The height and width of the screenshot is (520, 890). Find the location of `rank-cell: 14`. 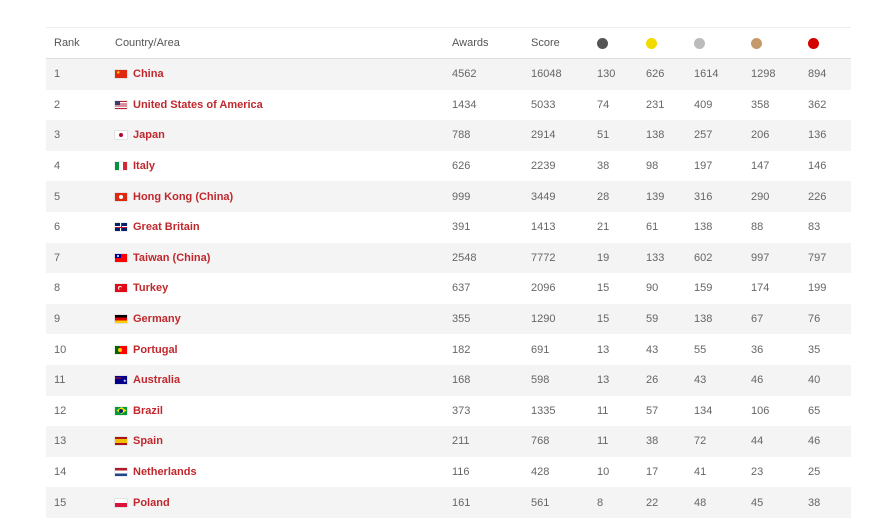

rank-cell: 14 is located at coordinates (60, 472).